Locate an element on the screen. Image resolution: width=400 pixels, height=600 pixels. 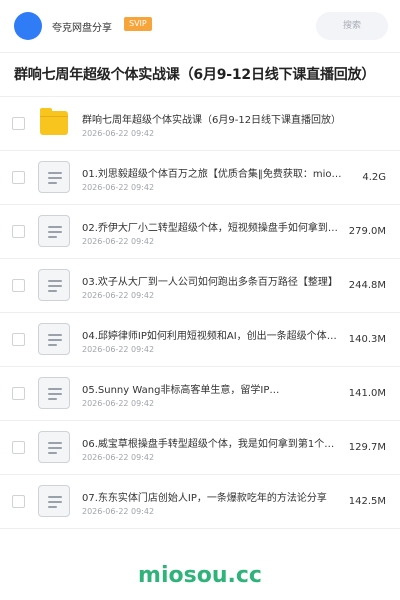
file-size: 244.8M is located at coordinates (367, 285).